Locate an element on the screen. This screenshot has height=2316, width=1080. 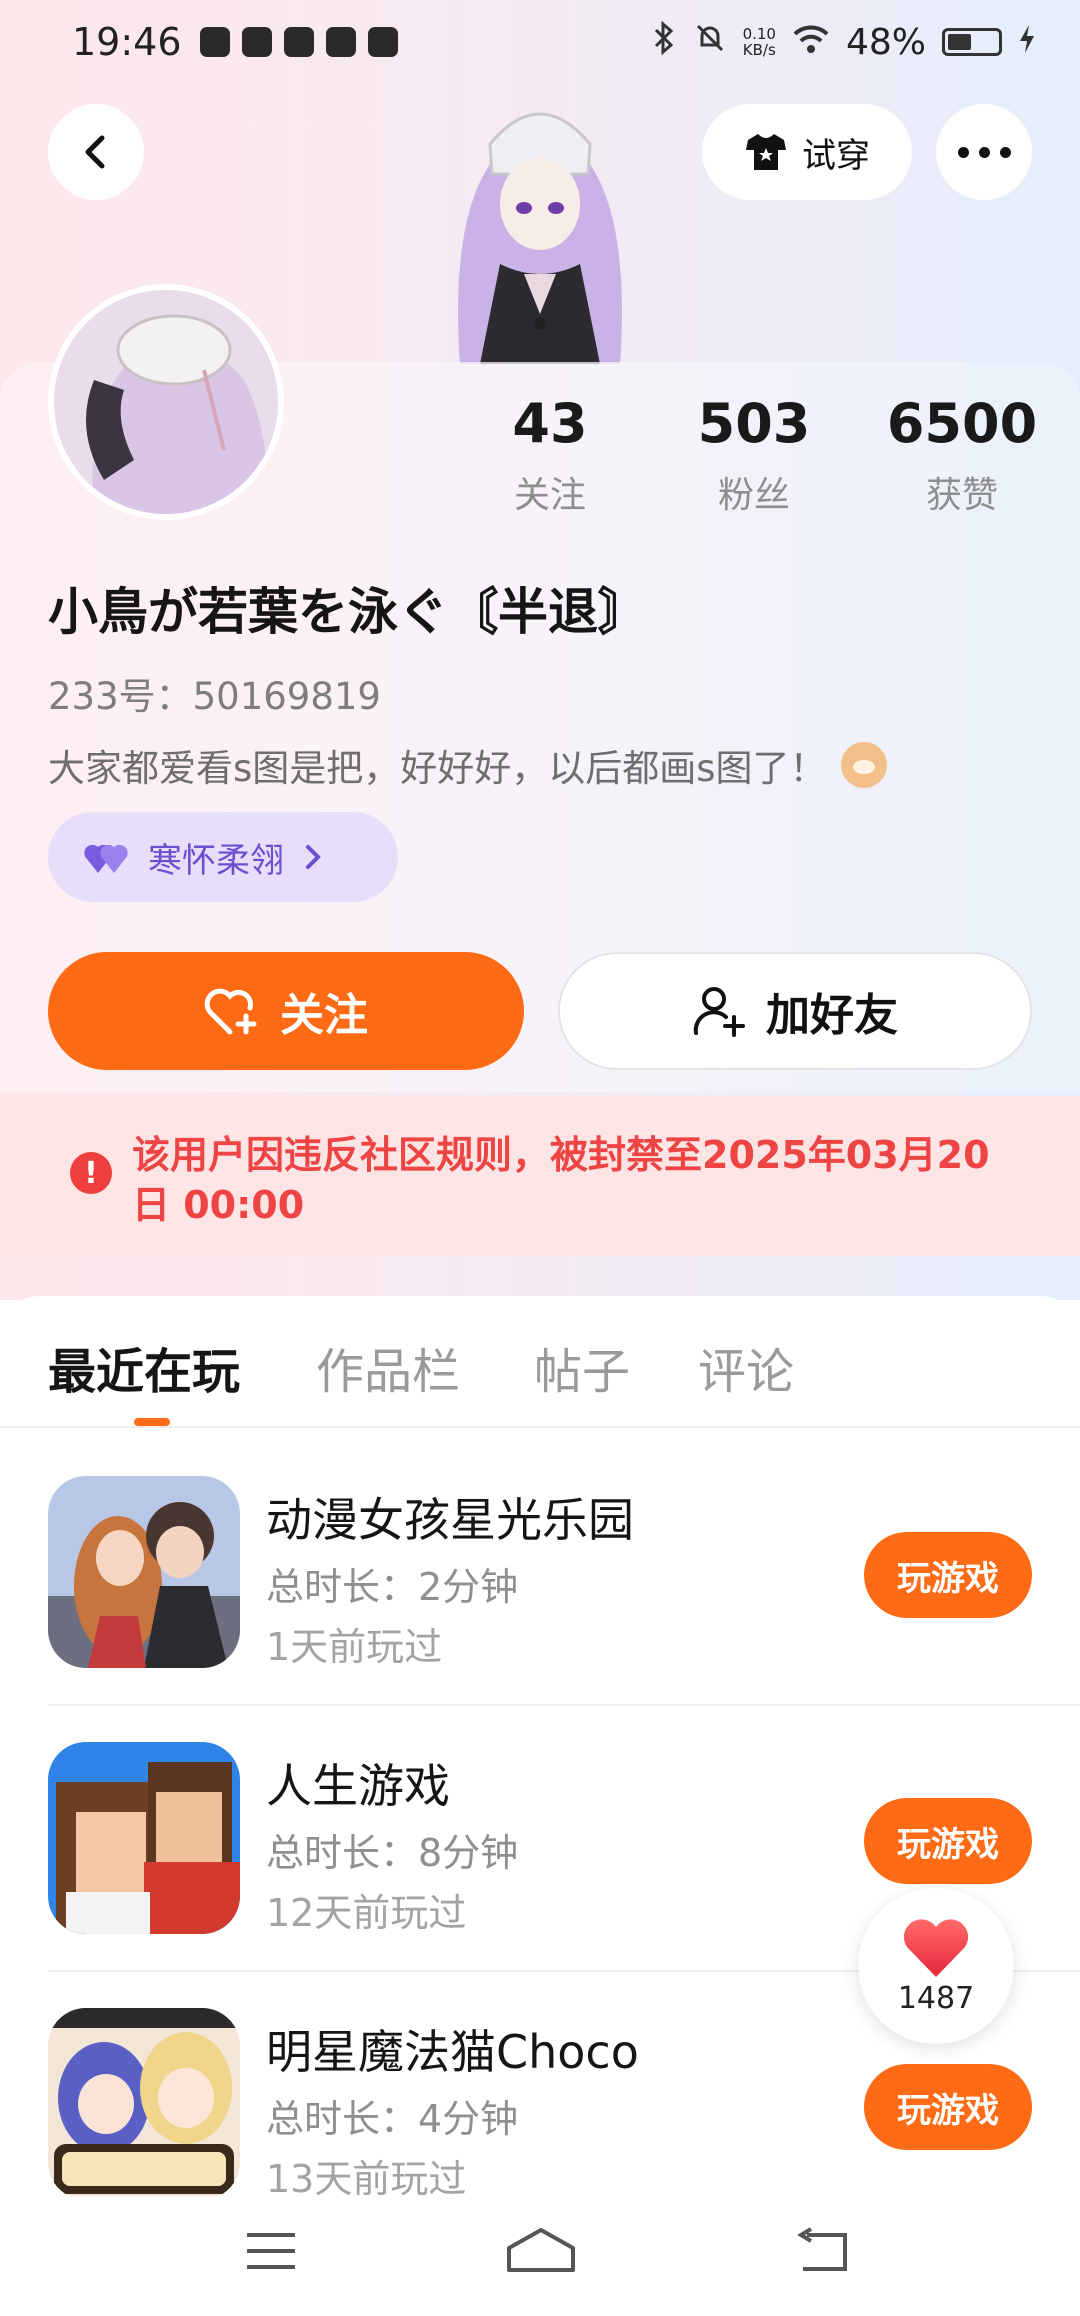
add-friend-button: 加好友 is located at coordinates (795, 1011).